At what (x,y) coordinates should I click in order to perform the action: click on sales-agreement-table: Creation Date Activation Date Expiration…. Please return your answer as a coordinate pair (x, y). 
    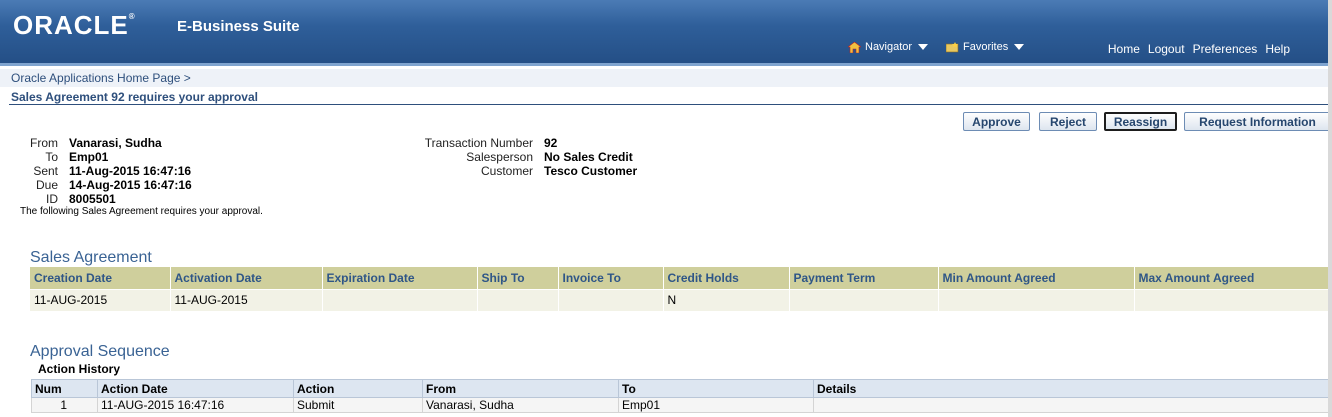
    Looking at the image, I should click on (681, 289).